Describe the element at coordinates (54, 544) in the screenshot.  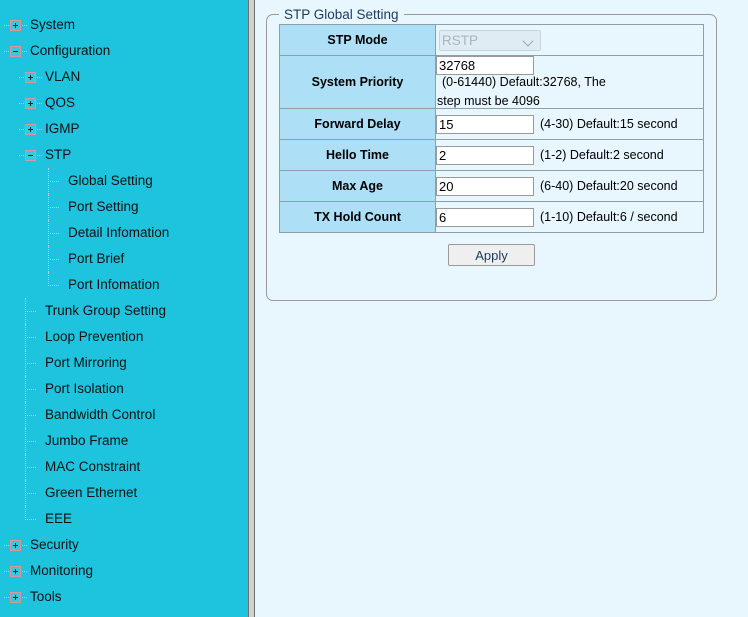
I see `sidebar-item-label: Security` at that location.